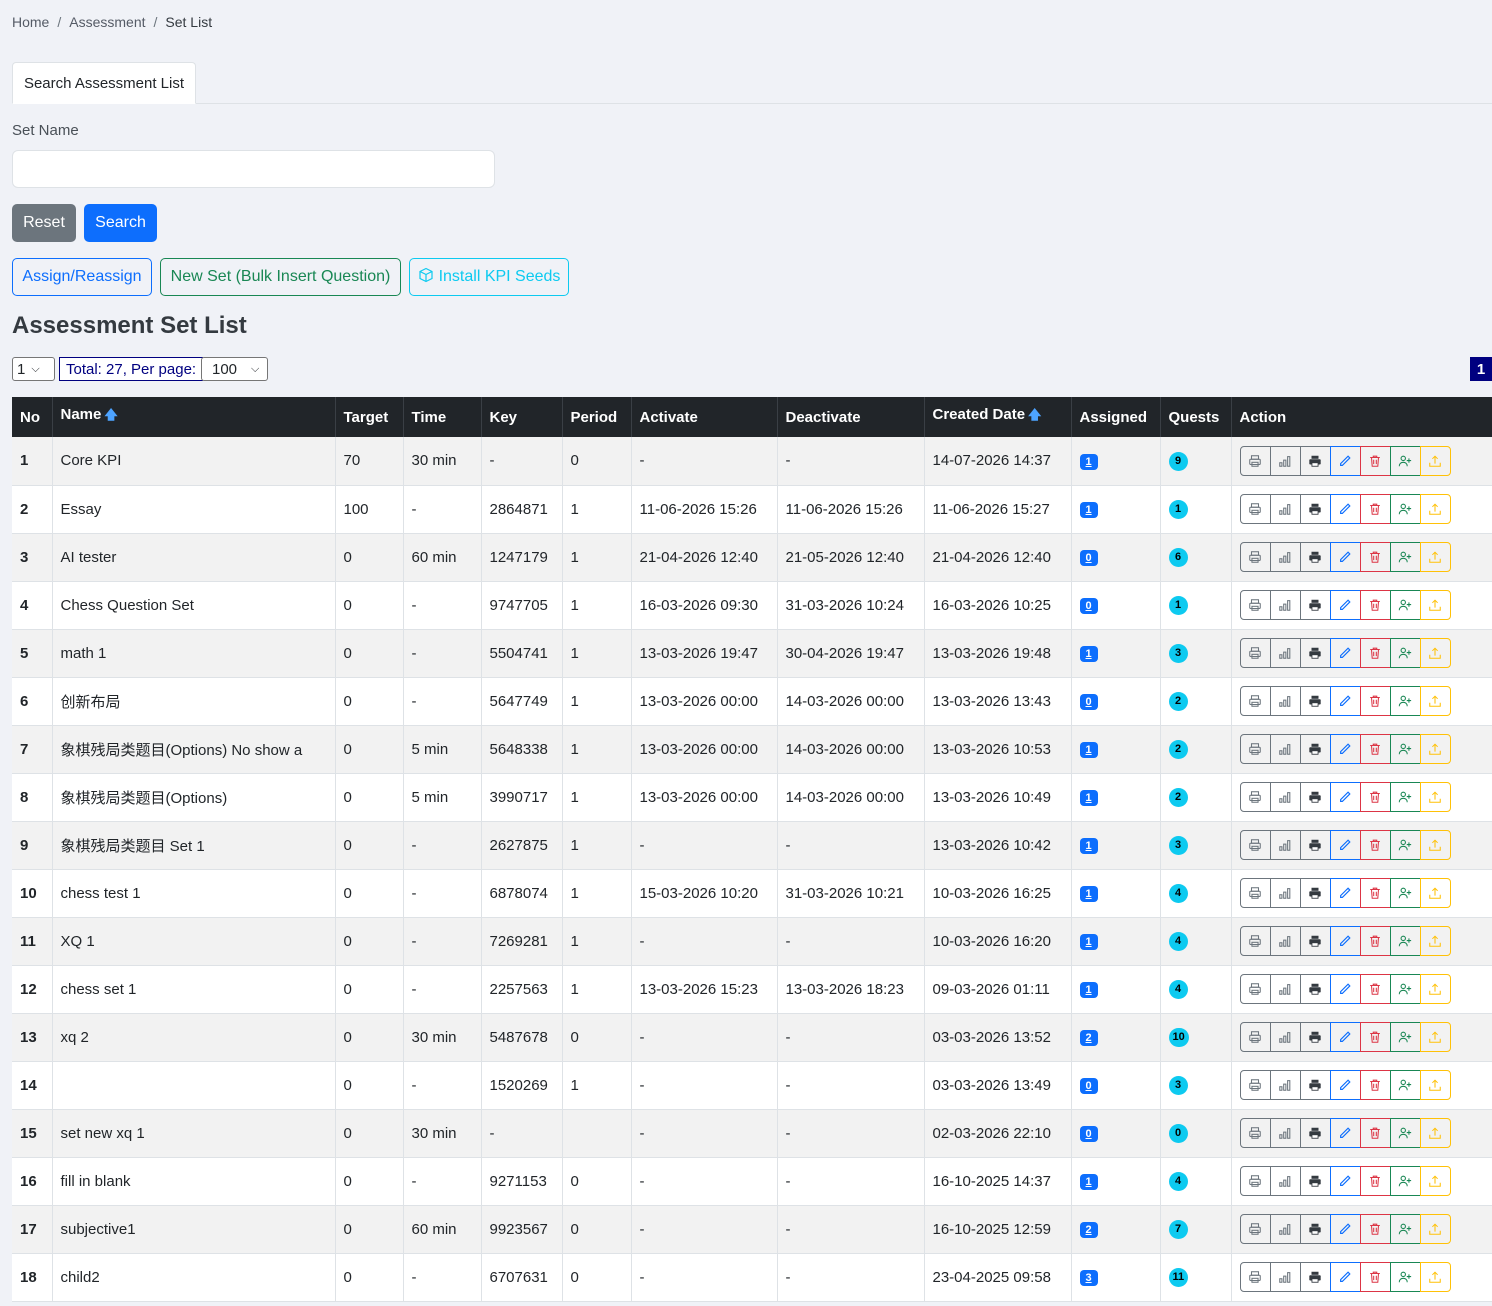 The width and height of the screenshot is (1492, 1306). I want to click on page-select: 1 ⌵, so click(33, 369).